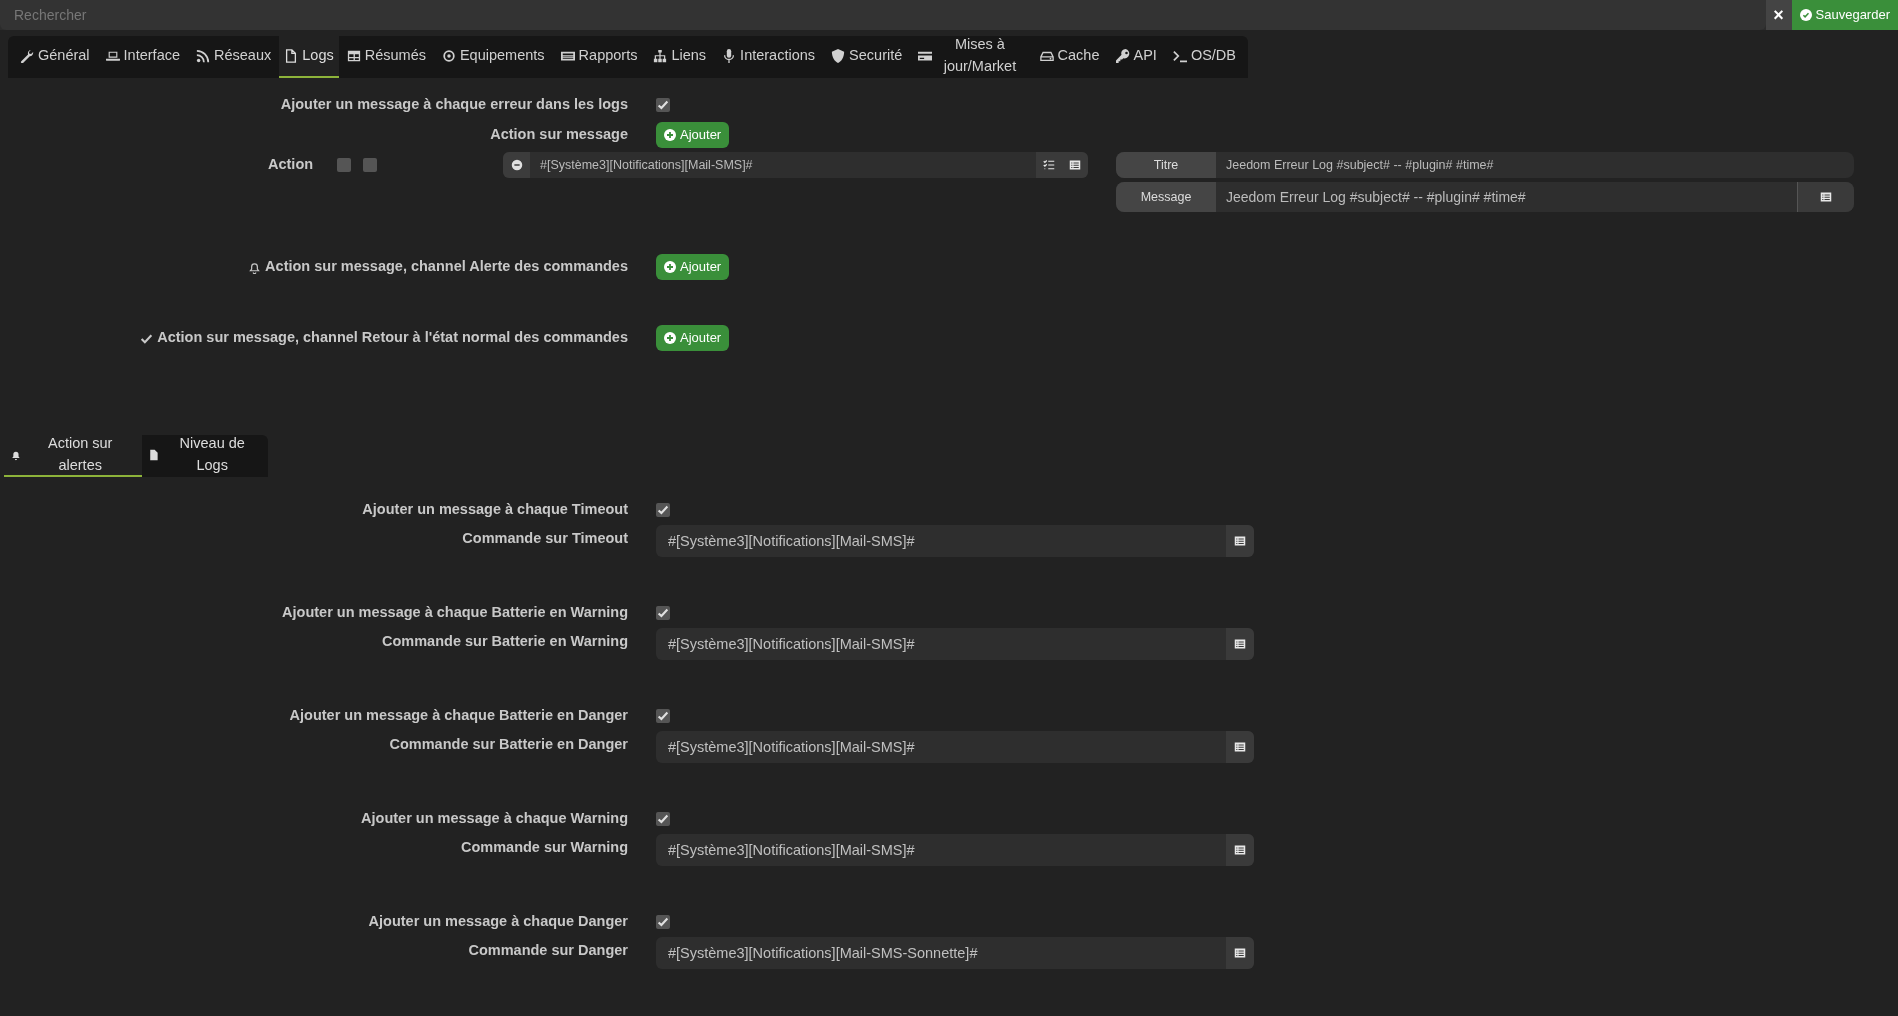 The width and height of the screenshot is (1898, 1016). I want to click on field-label: Titre, so click(1166, 165).